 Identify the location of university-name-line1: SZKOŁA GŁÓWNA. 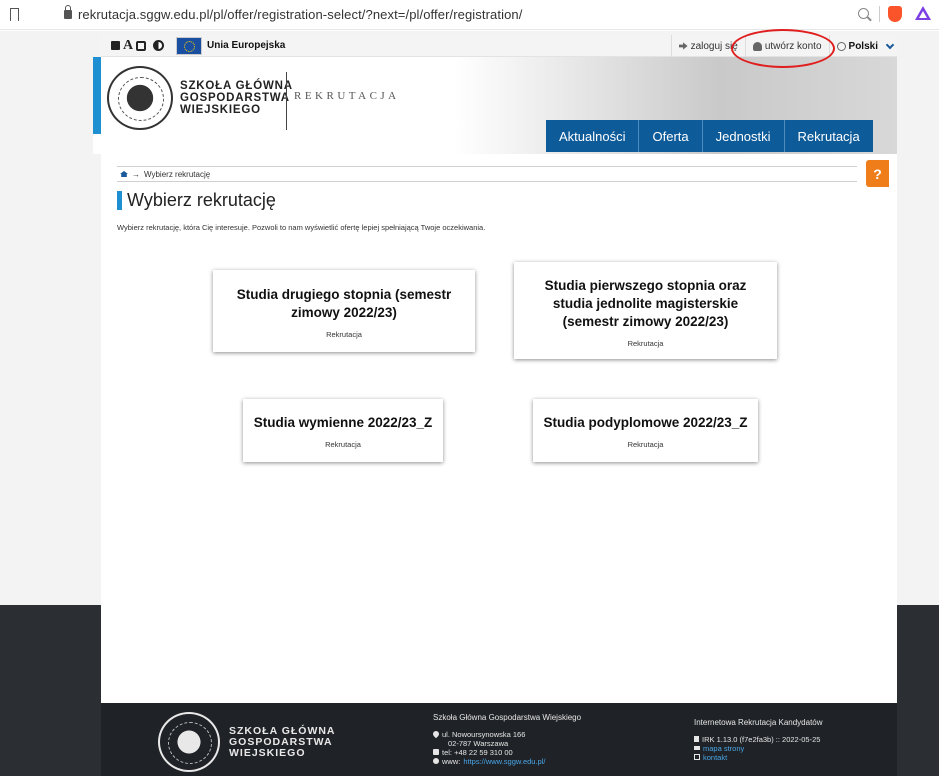
(236, 86).